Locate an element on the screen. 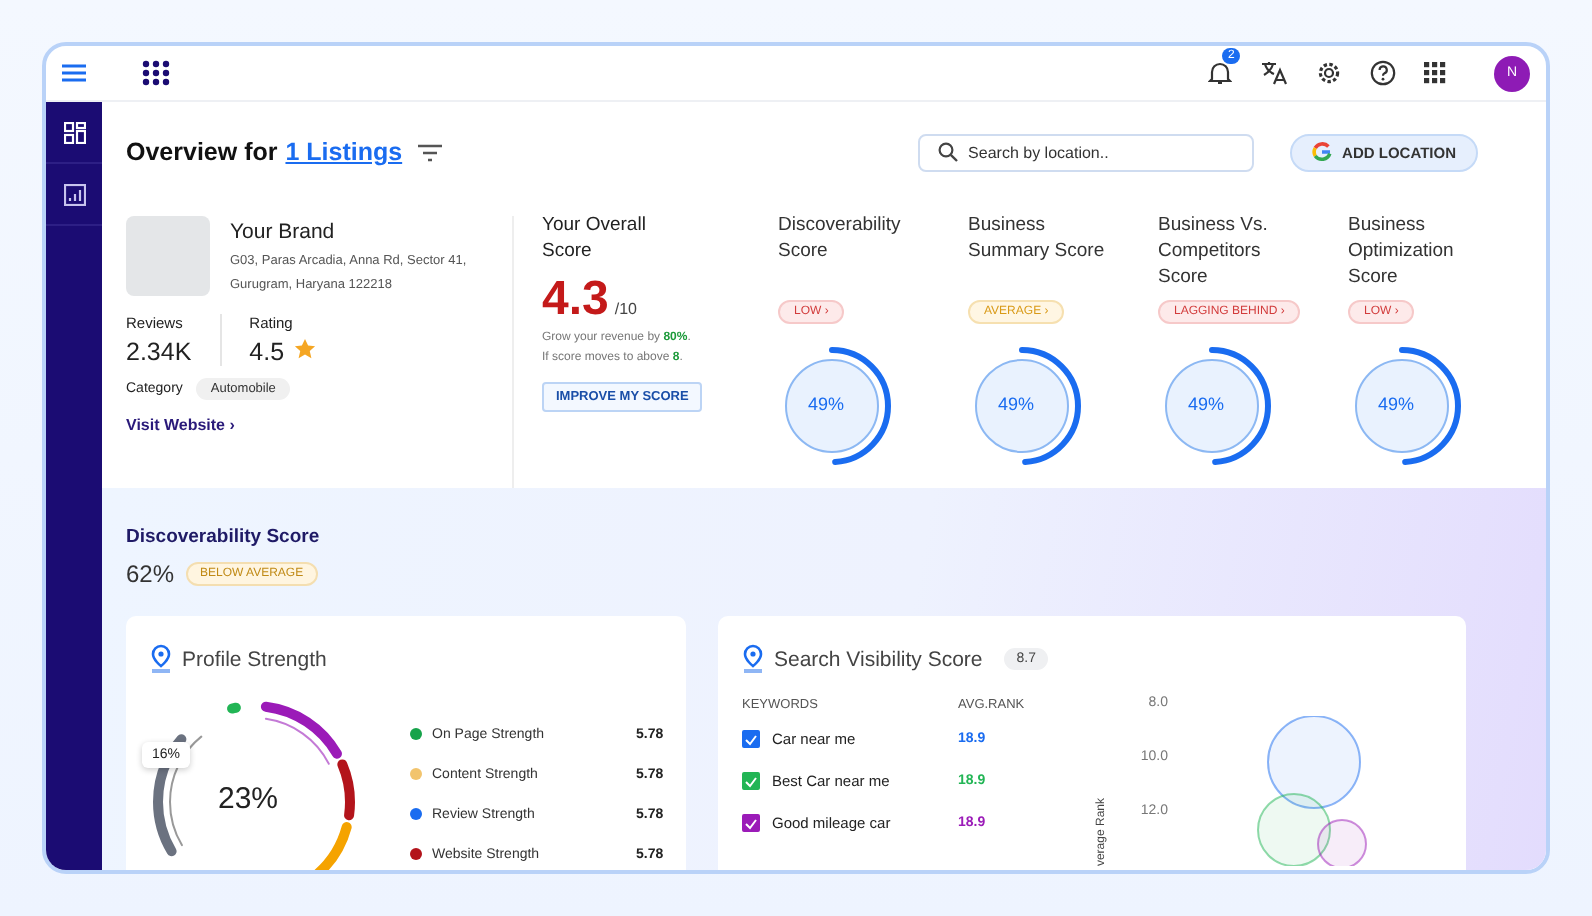 Image resolution: width=1592 pixels, height=916 pixels. score-title: Business Optimization Score is located at coordinates (1402, 252).